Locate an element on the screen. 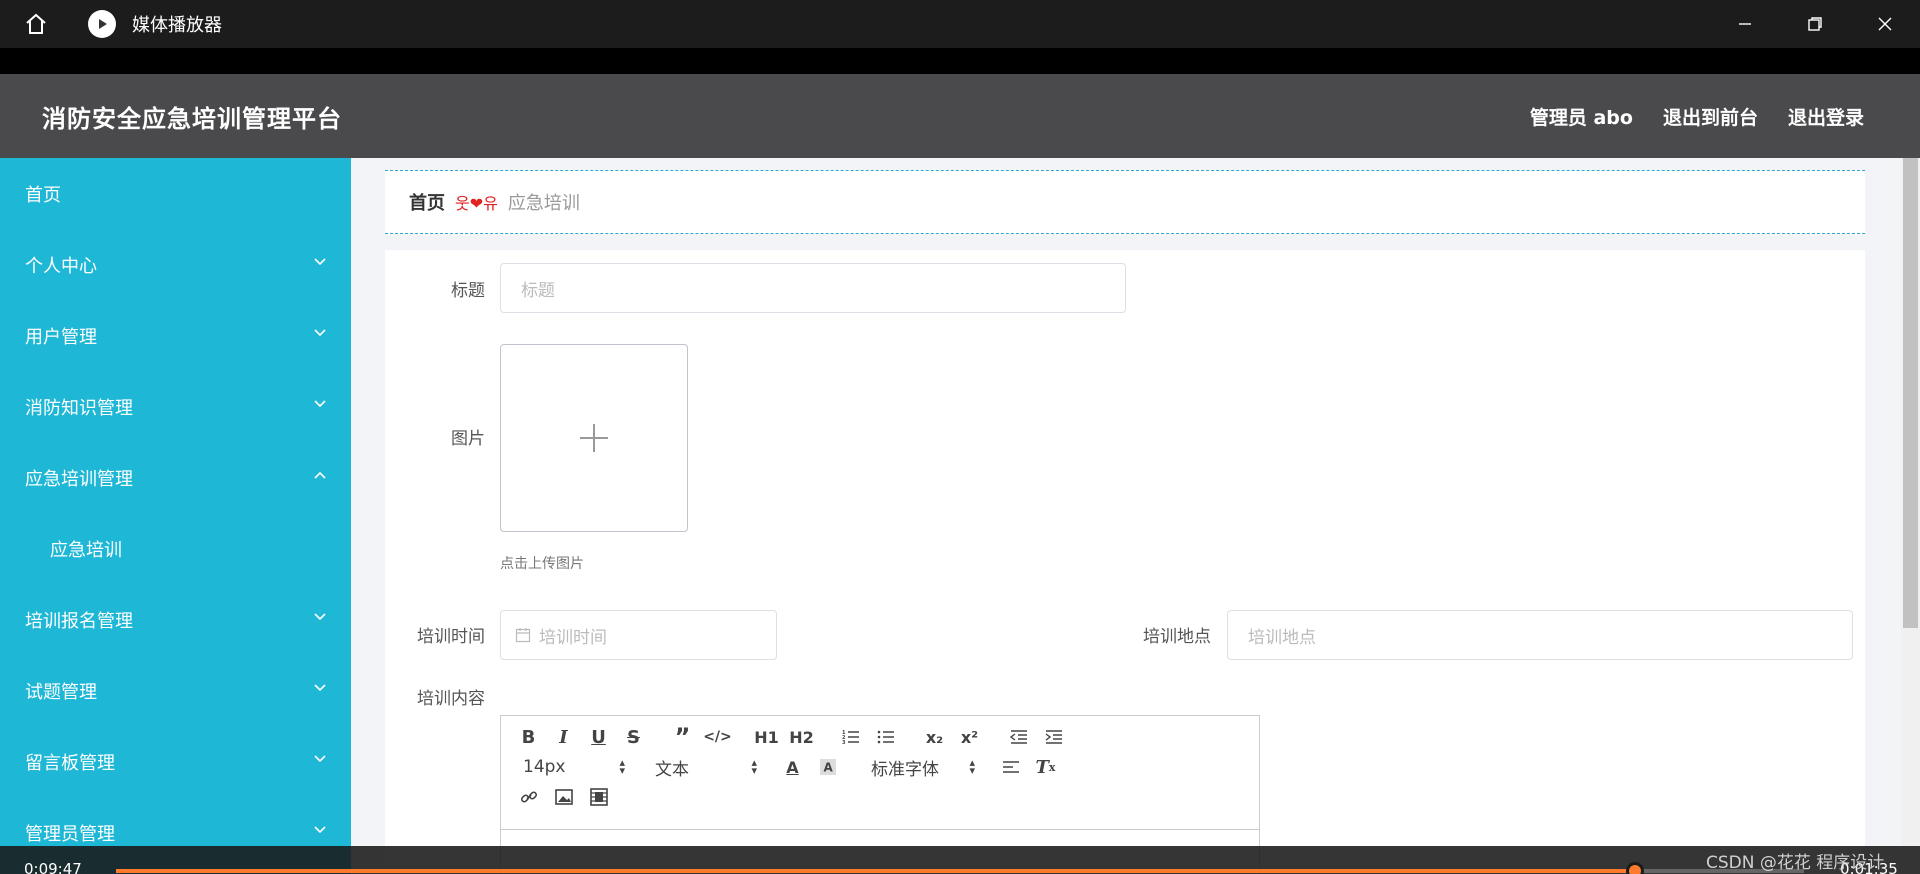 Image resolution: width=1920 pixels, height=874 pixels. seek-bar-handle is located at coordinates (1635, 868).